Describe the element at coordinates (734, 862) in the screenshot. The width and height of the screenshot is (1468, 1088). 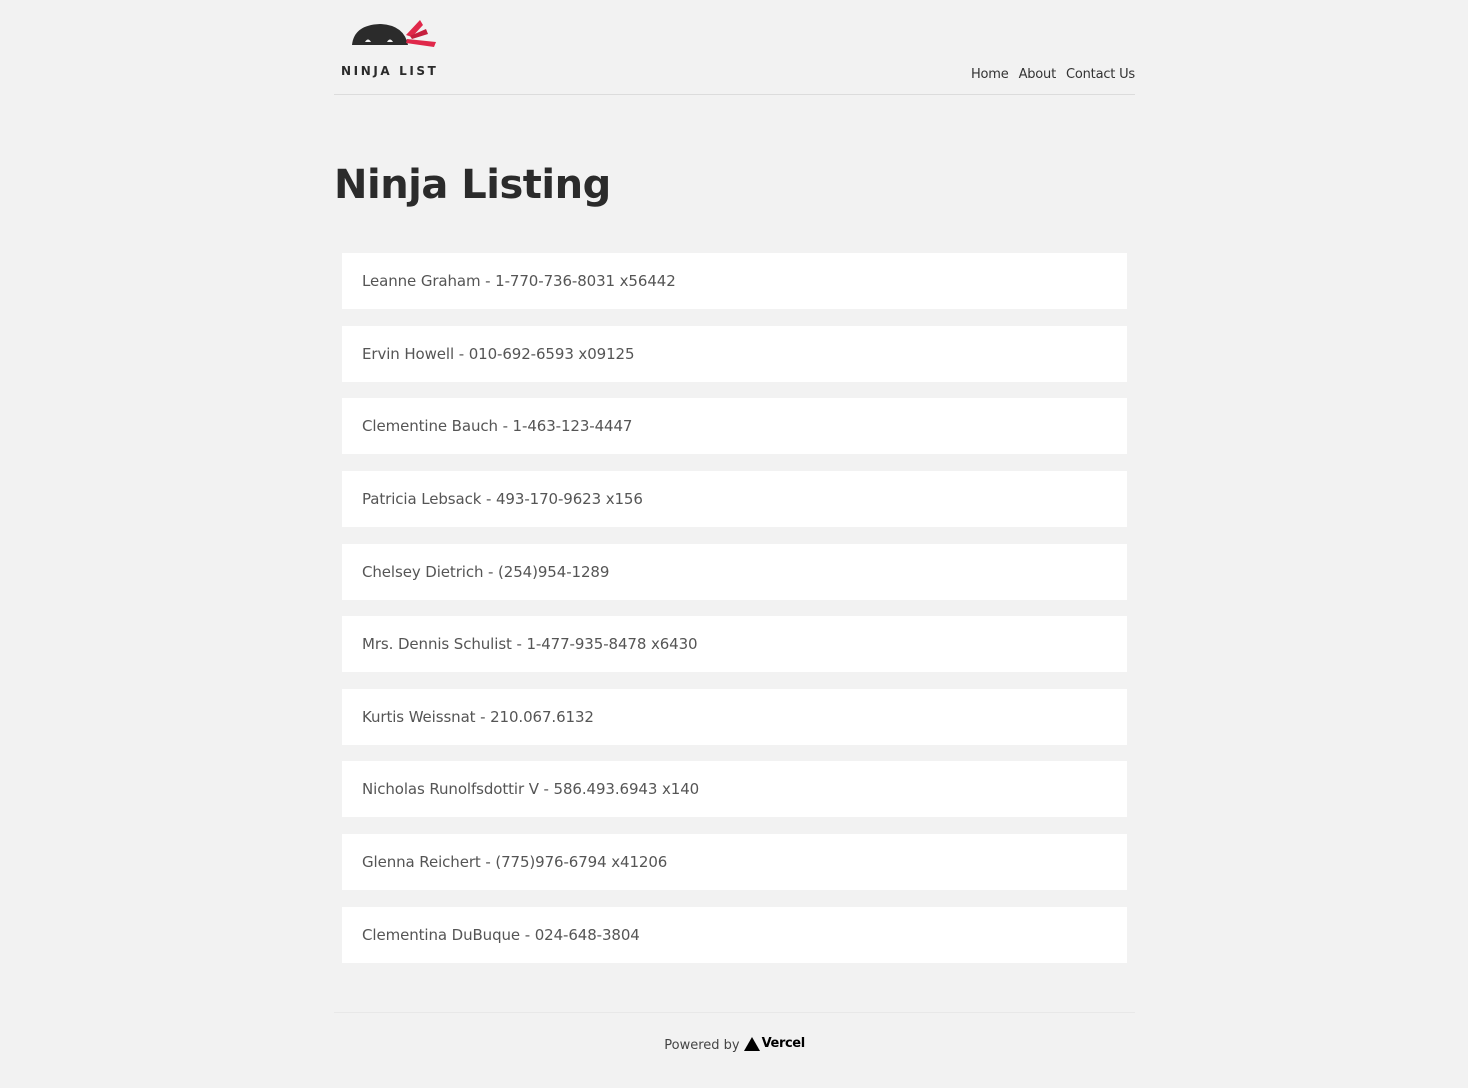
I see `ninja-list-item: Glenna Reichert - (775)976-6794 x41206` at that location.